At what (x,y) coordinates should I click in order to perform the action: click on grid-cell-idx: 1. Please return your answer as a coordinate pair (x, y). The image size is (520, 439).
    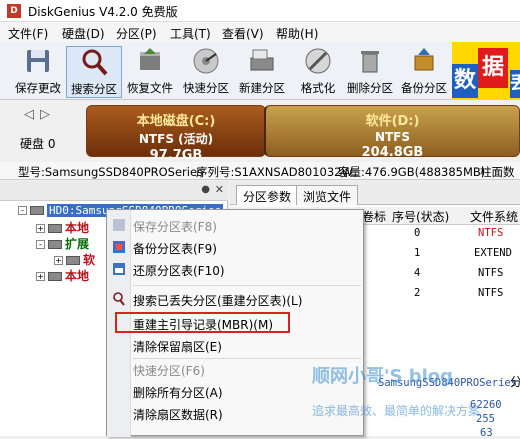
    Looking at the image, I should click on (417, 253).